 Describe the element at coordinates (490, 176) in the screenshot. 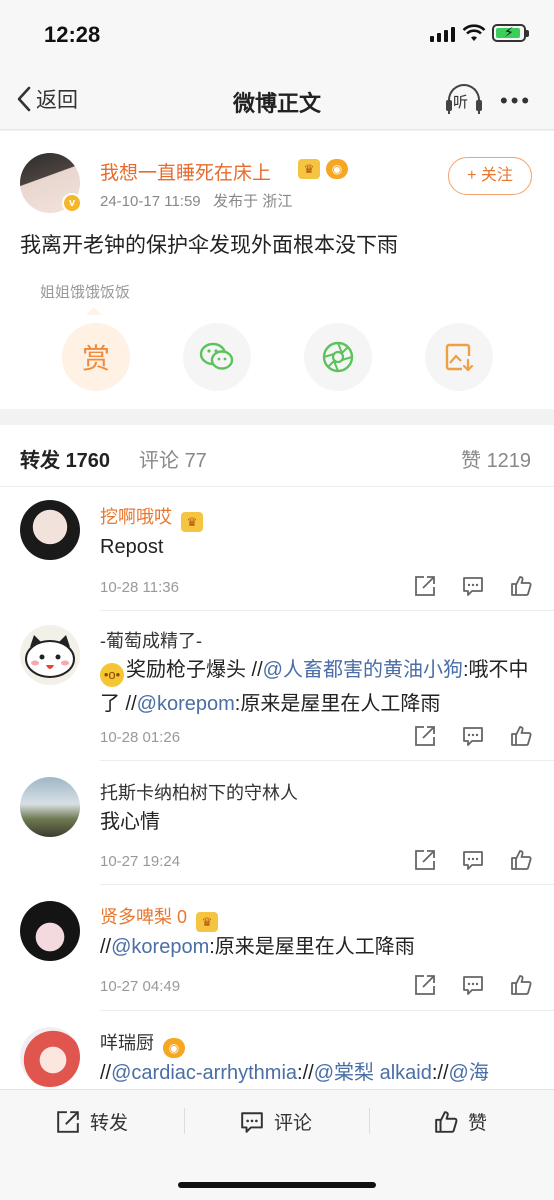

I see `follow-button: + 关注` at that location.